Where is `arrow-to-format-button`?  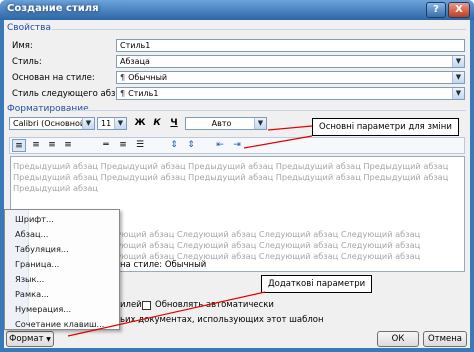 arrow-to-format-button is located at coordinates (166, 314).